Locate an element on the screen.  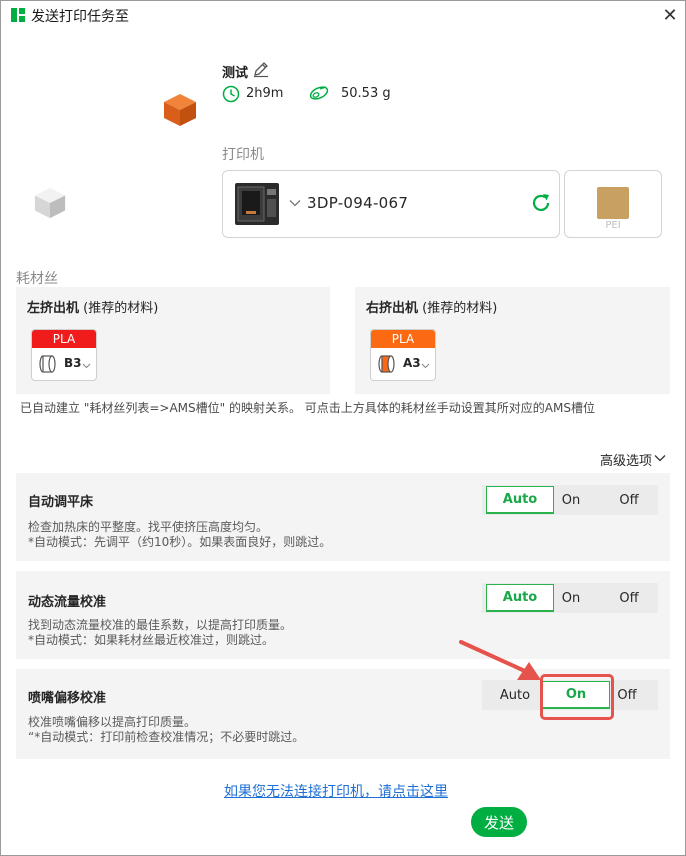
left-extruder-panel: 左挤出机 (推荐的材料) PLA B3 is located at coordinates (173, 340).